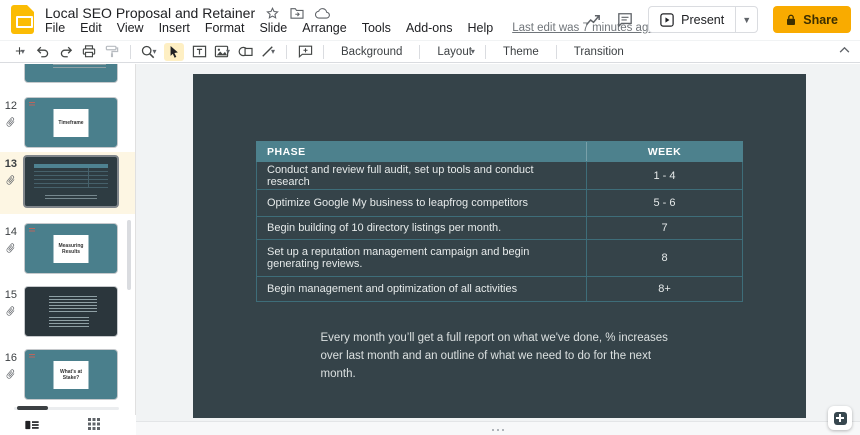 This screenshot has height=435, width=860. I want to click on table-header-row: PHASE WEEK, so click(499, 151).